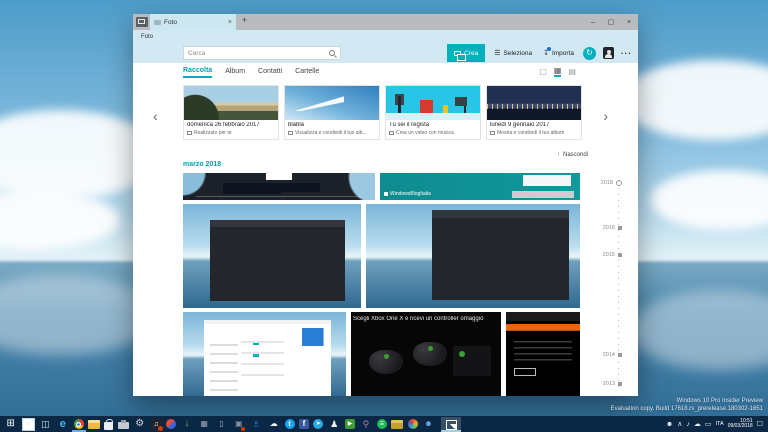 Image resolution: width=768 pixels, height=432 pixels. Describe the element at coordinates (720, 424) in the screenshot. I see `language-indicator: ITA` at that location.